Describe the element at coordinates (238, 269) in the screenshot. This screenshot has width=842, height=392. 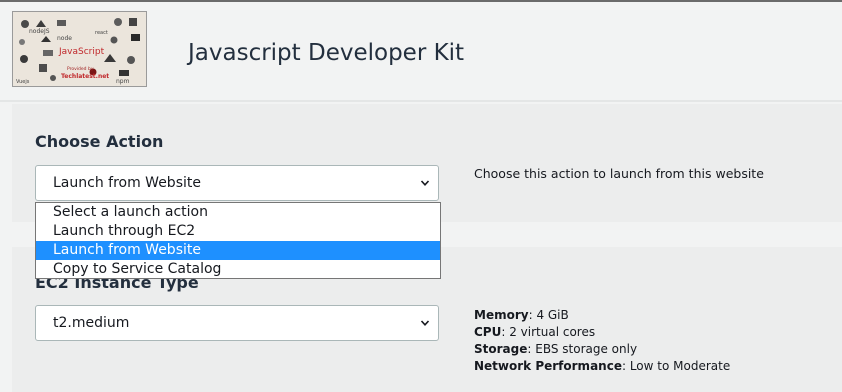
I see `option-copy-to-service-catalog: Copy to Service Catalog` at that location.